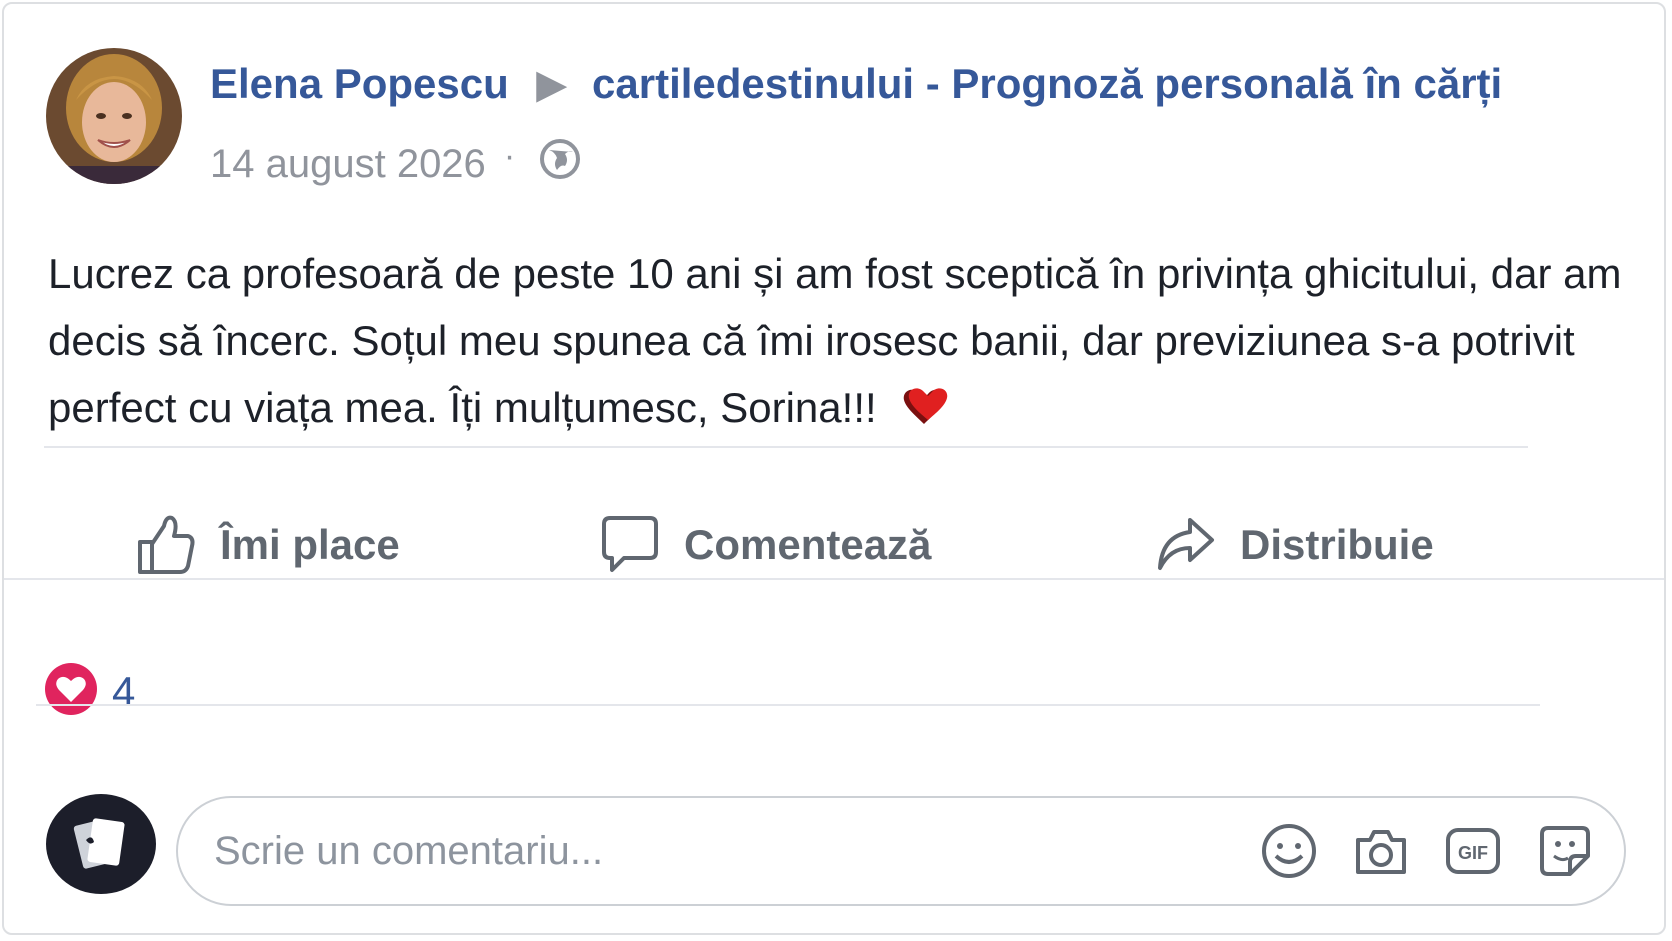 Image resolution: width=1672 pixels, height=941 pixels. Describe the element at coordinates (1289, 851) in the screenshot. I see `emoji-icon` at that location.